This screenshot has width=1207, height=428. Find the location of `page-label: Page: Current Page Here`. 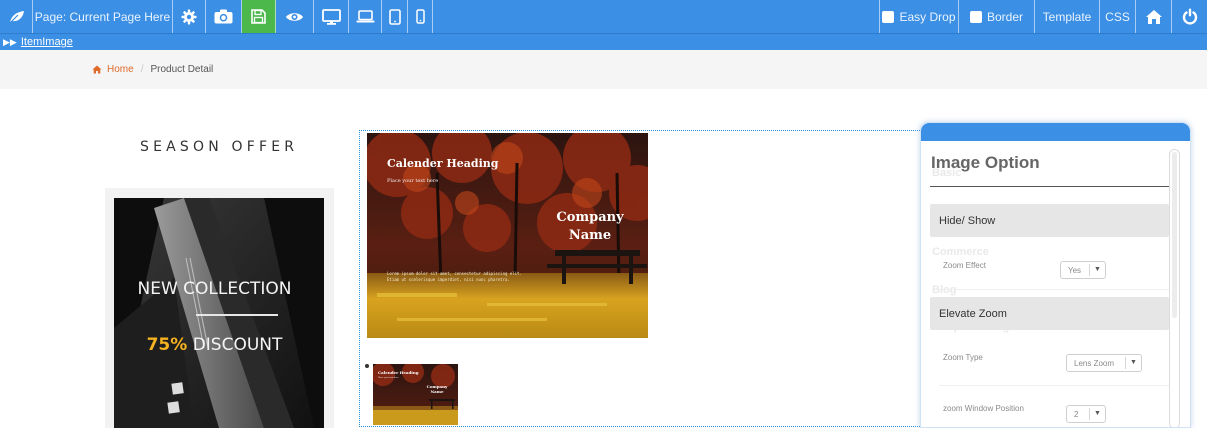

page-label: Page: Current Page Here is located at coordinates (102, 16).